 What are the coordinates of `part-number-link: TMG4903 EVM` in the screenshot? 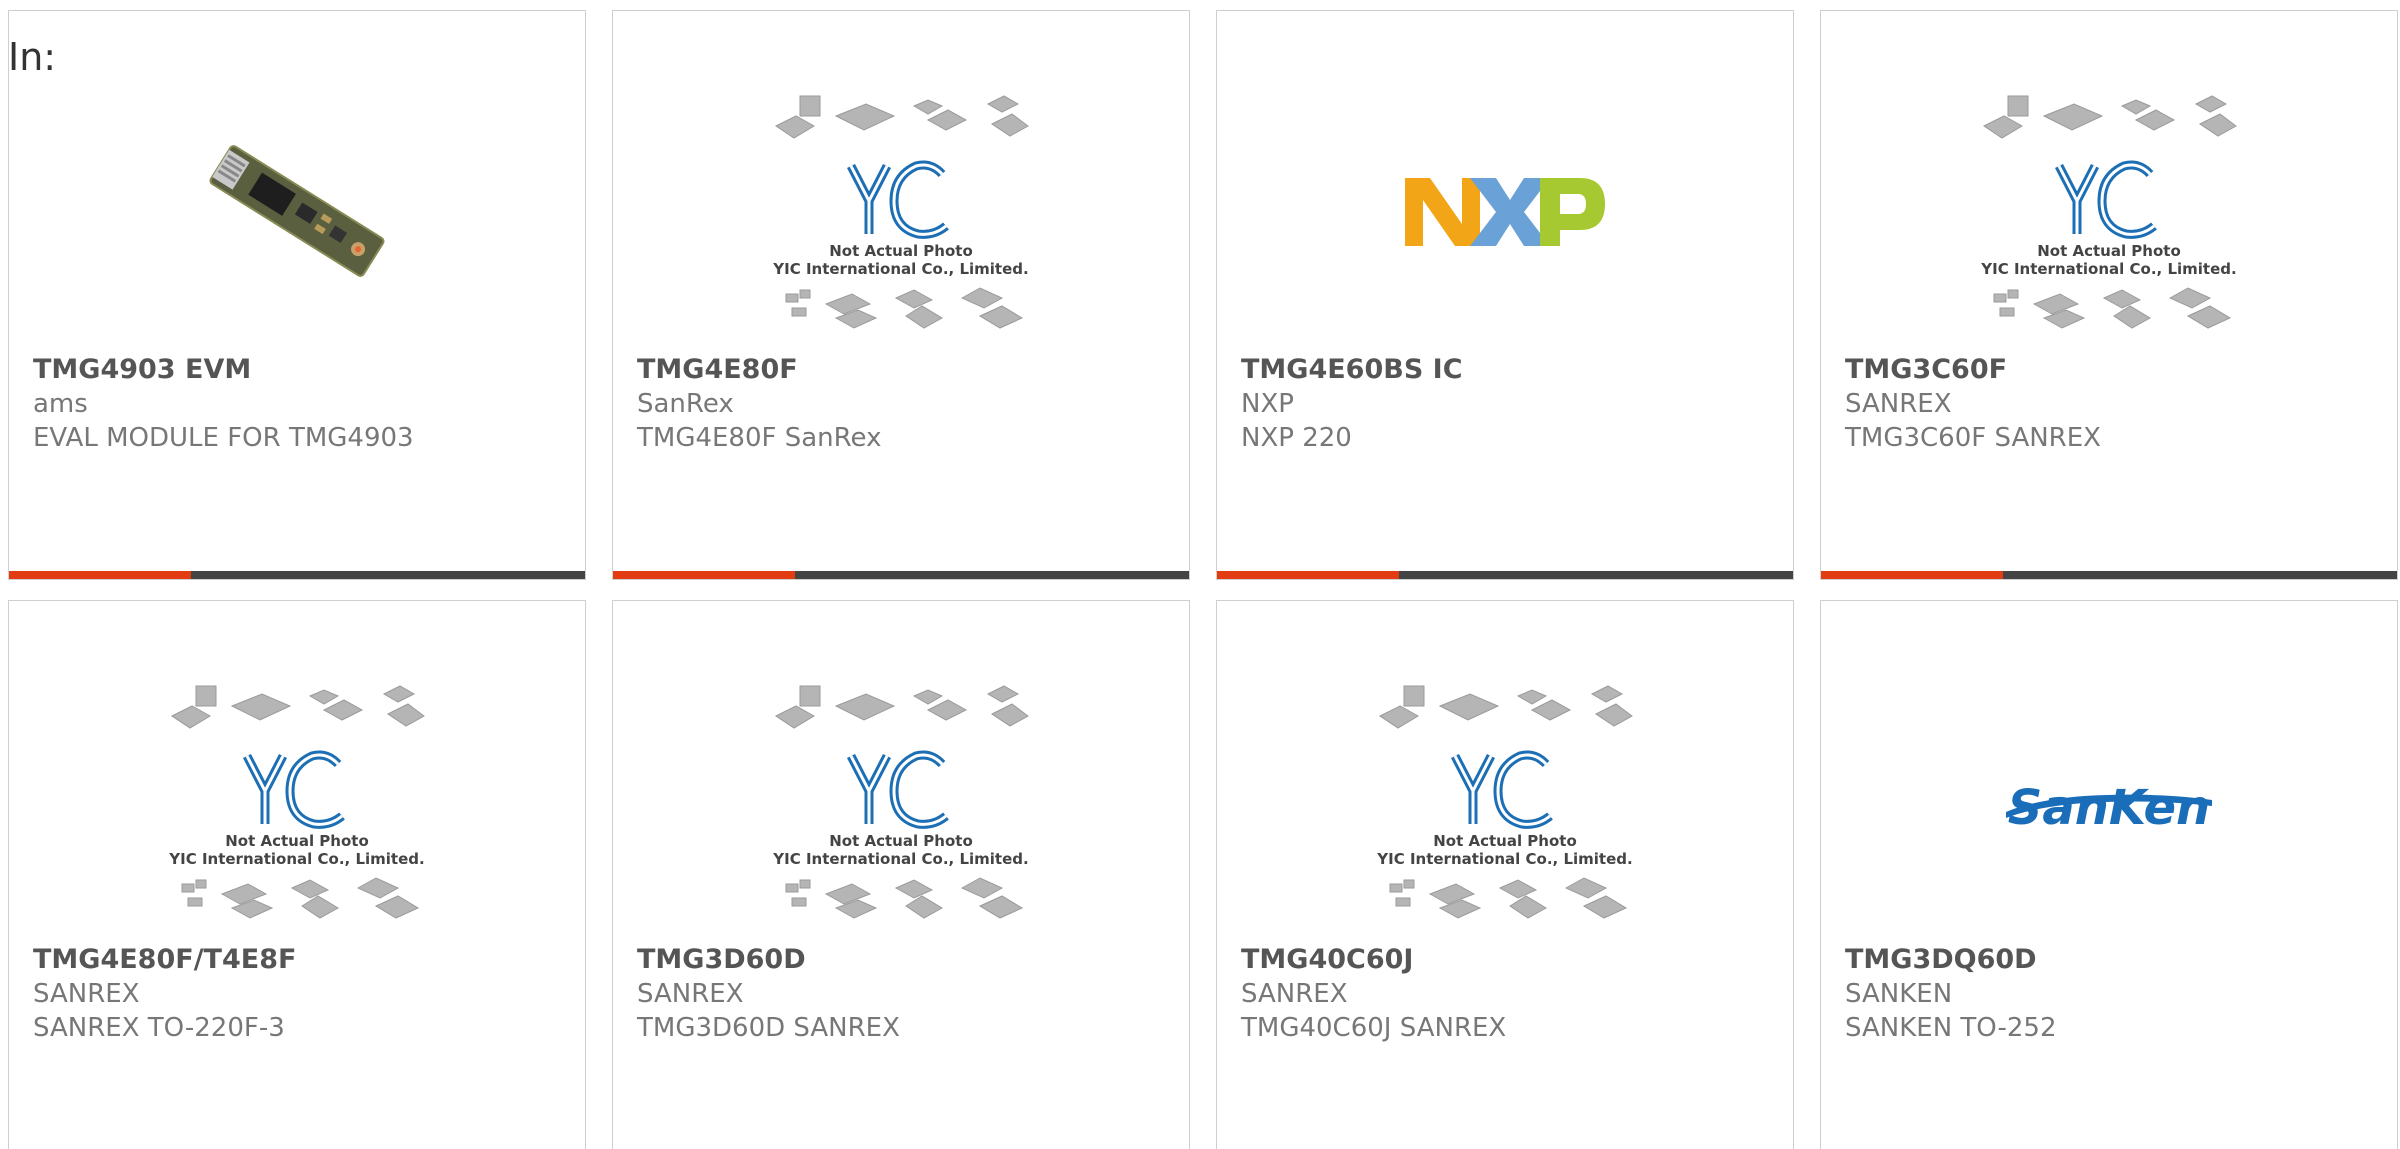 It's located at (304, 370).